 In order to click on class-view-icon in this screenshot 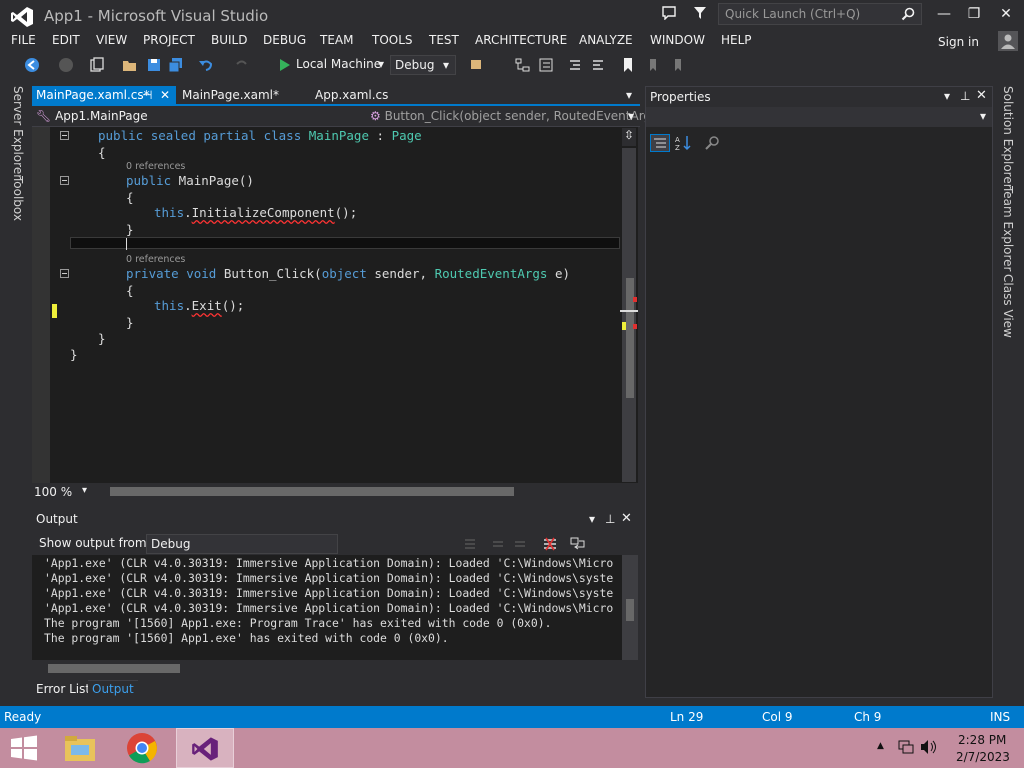, I will do `click(546, 65)`.